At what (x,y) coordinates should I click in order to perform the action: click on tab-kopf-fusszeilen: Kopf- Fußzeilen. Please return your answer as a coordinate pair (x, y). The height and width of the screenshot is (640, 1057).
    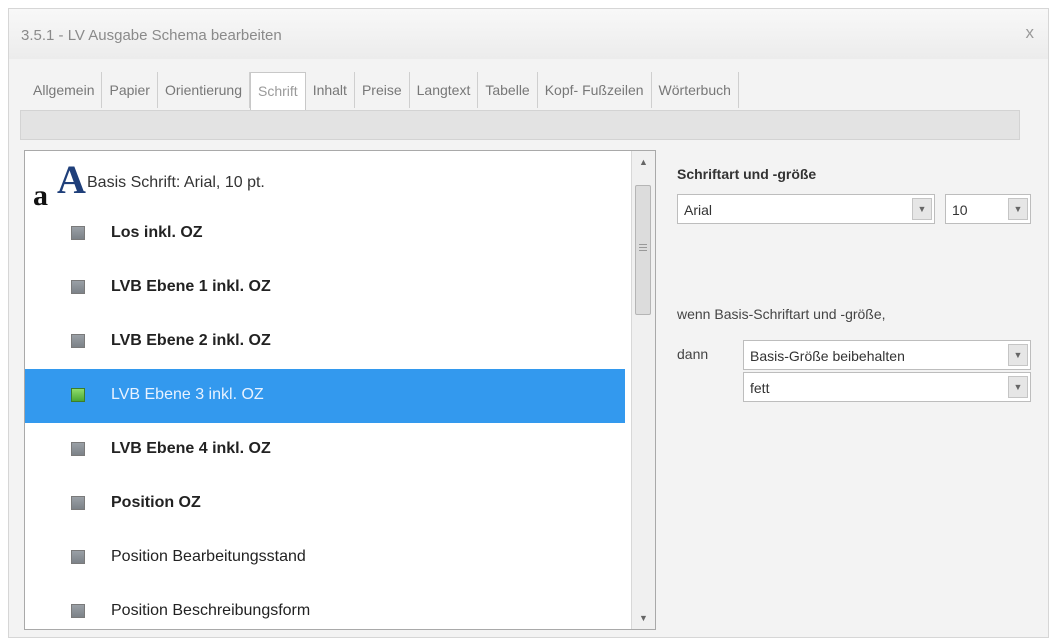
    Looking at the image, I should click on (595, 90).